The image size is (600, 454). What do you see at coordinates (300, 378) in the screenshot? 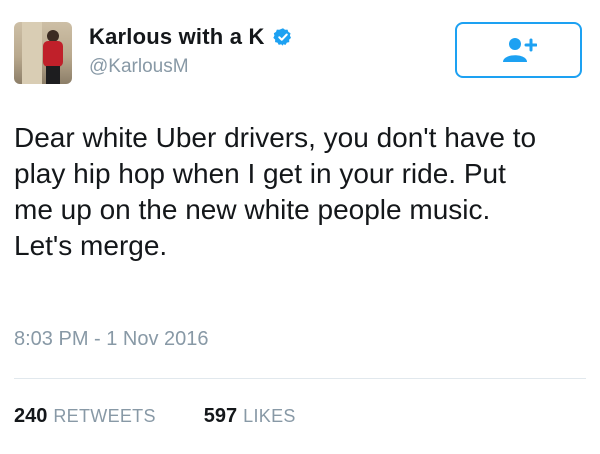
I see `divider` at bounding box center [300, 378].